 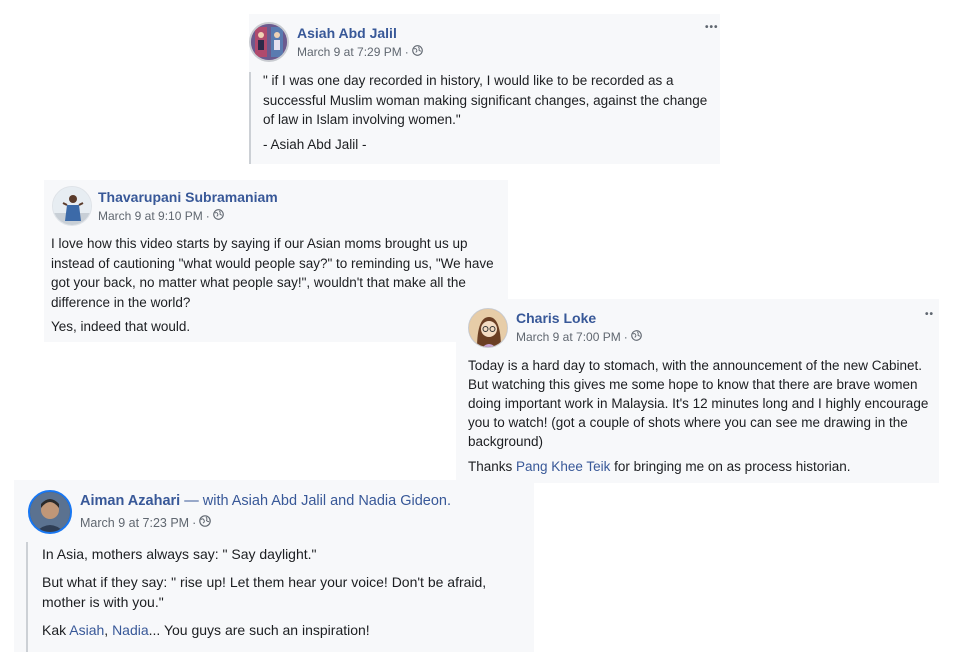 I want to click on with-text: — with, so click(x=206, y=501).